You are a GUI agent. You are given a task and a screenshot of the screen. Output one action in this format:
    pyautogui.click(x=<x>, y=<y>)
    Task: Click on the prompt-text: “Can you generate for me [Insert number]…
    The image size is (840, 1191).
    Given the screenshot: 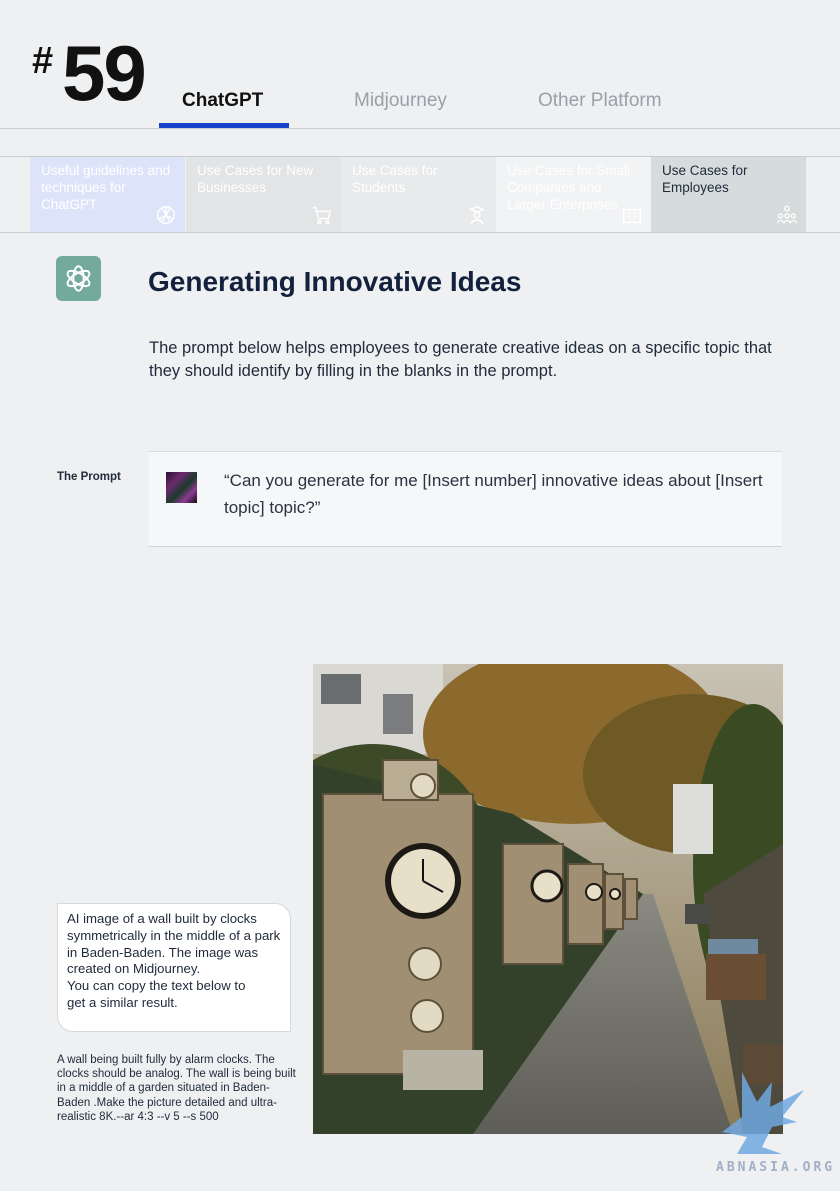 What is the action you would take?
    pyautogui.click(x=498, y=494)
    